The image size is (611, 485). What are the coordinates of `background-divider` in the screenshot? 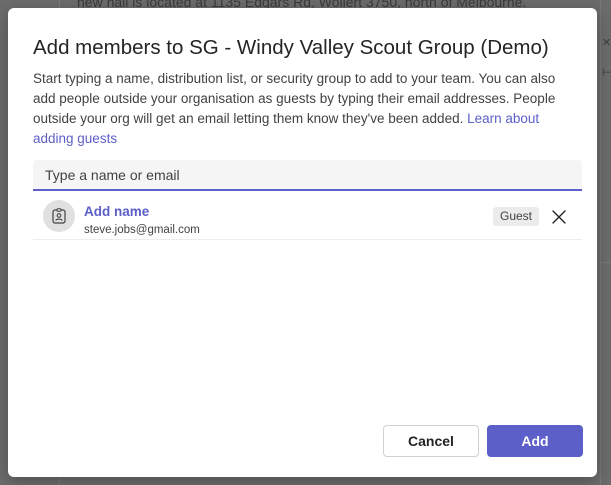 It's located at (59, 481).